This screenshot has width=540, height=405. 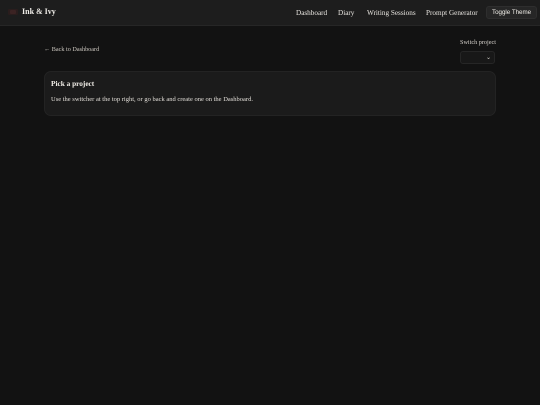 I want to click on card-title: Pick a project, so click(x=73, y=83).